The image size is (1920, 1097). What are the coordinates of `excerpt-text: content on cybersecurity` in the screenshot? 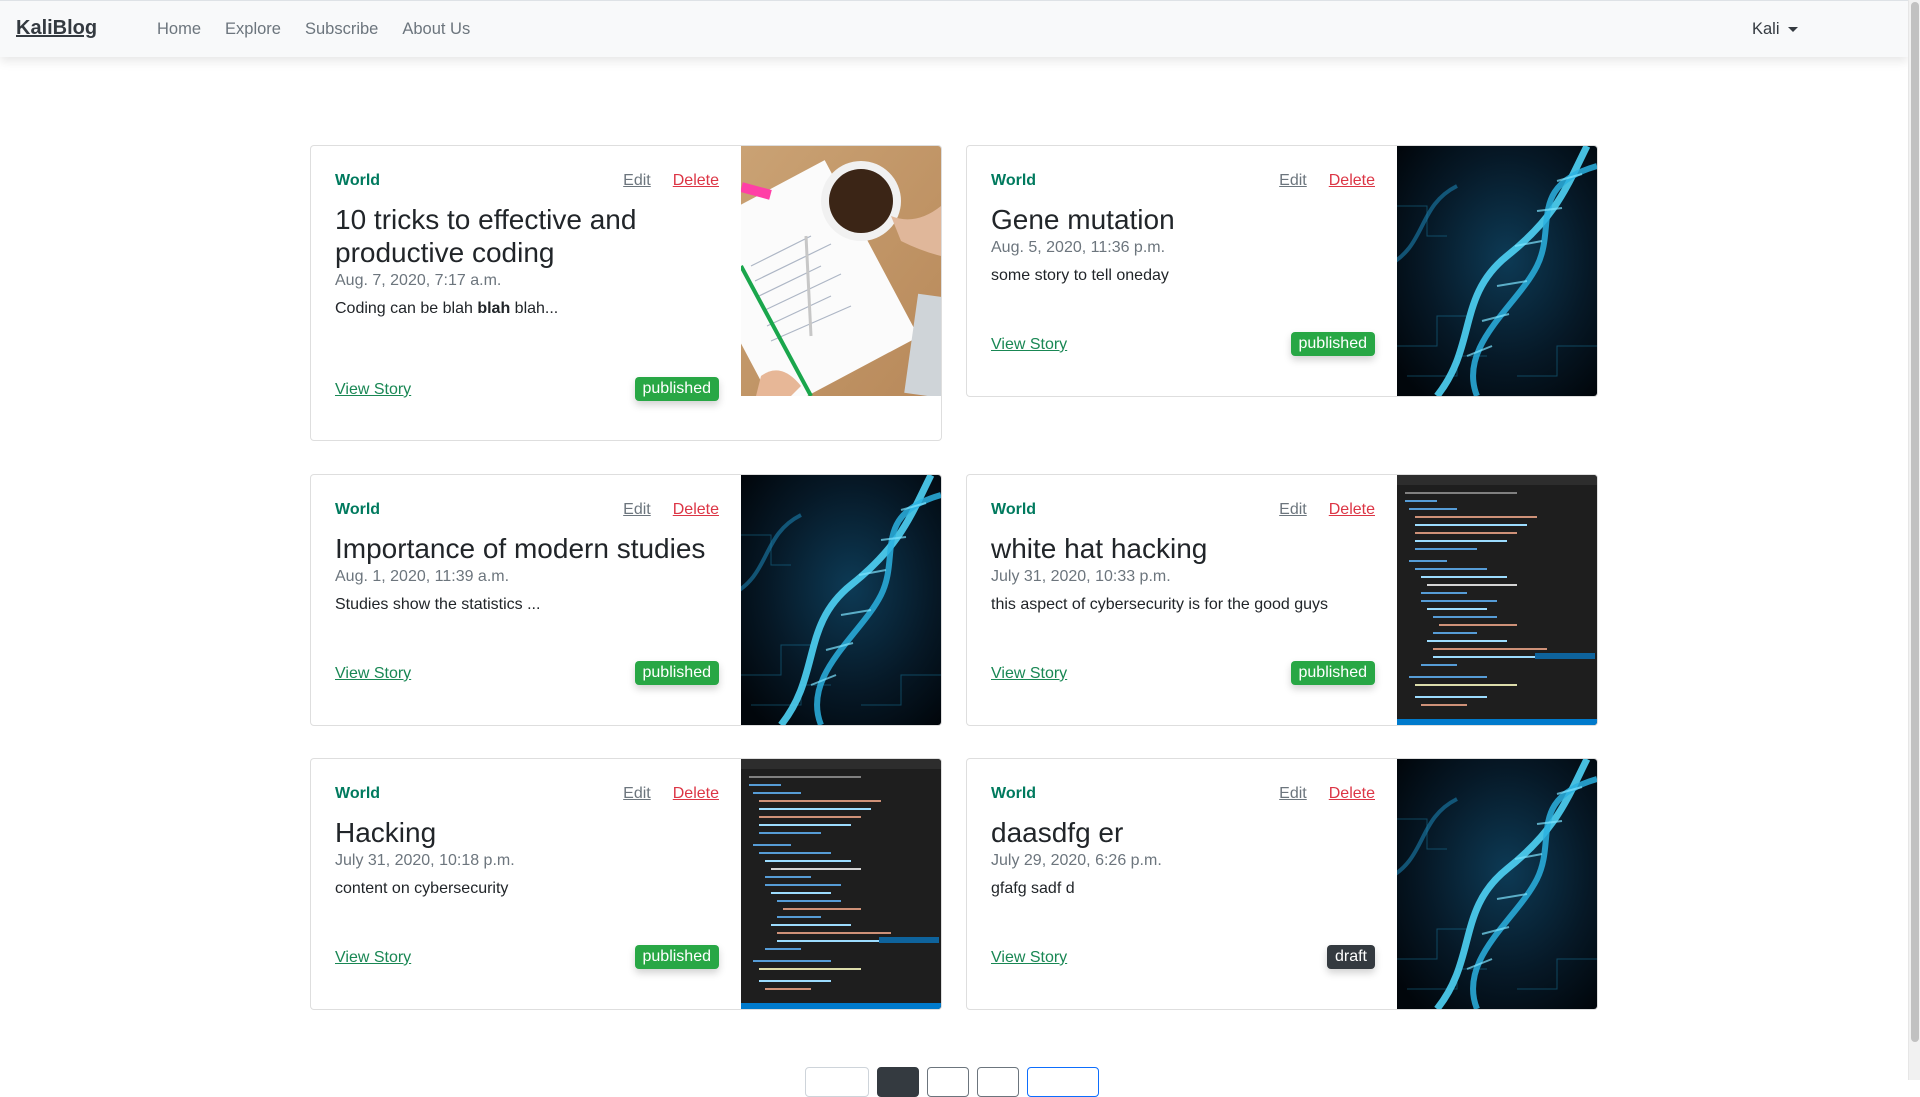 It's located at (422, 888).